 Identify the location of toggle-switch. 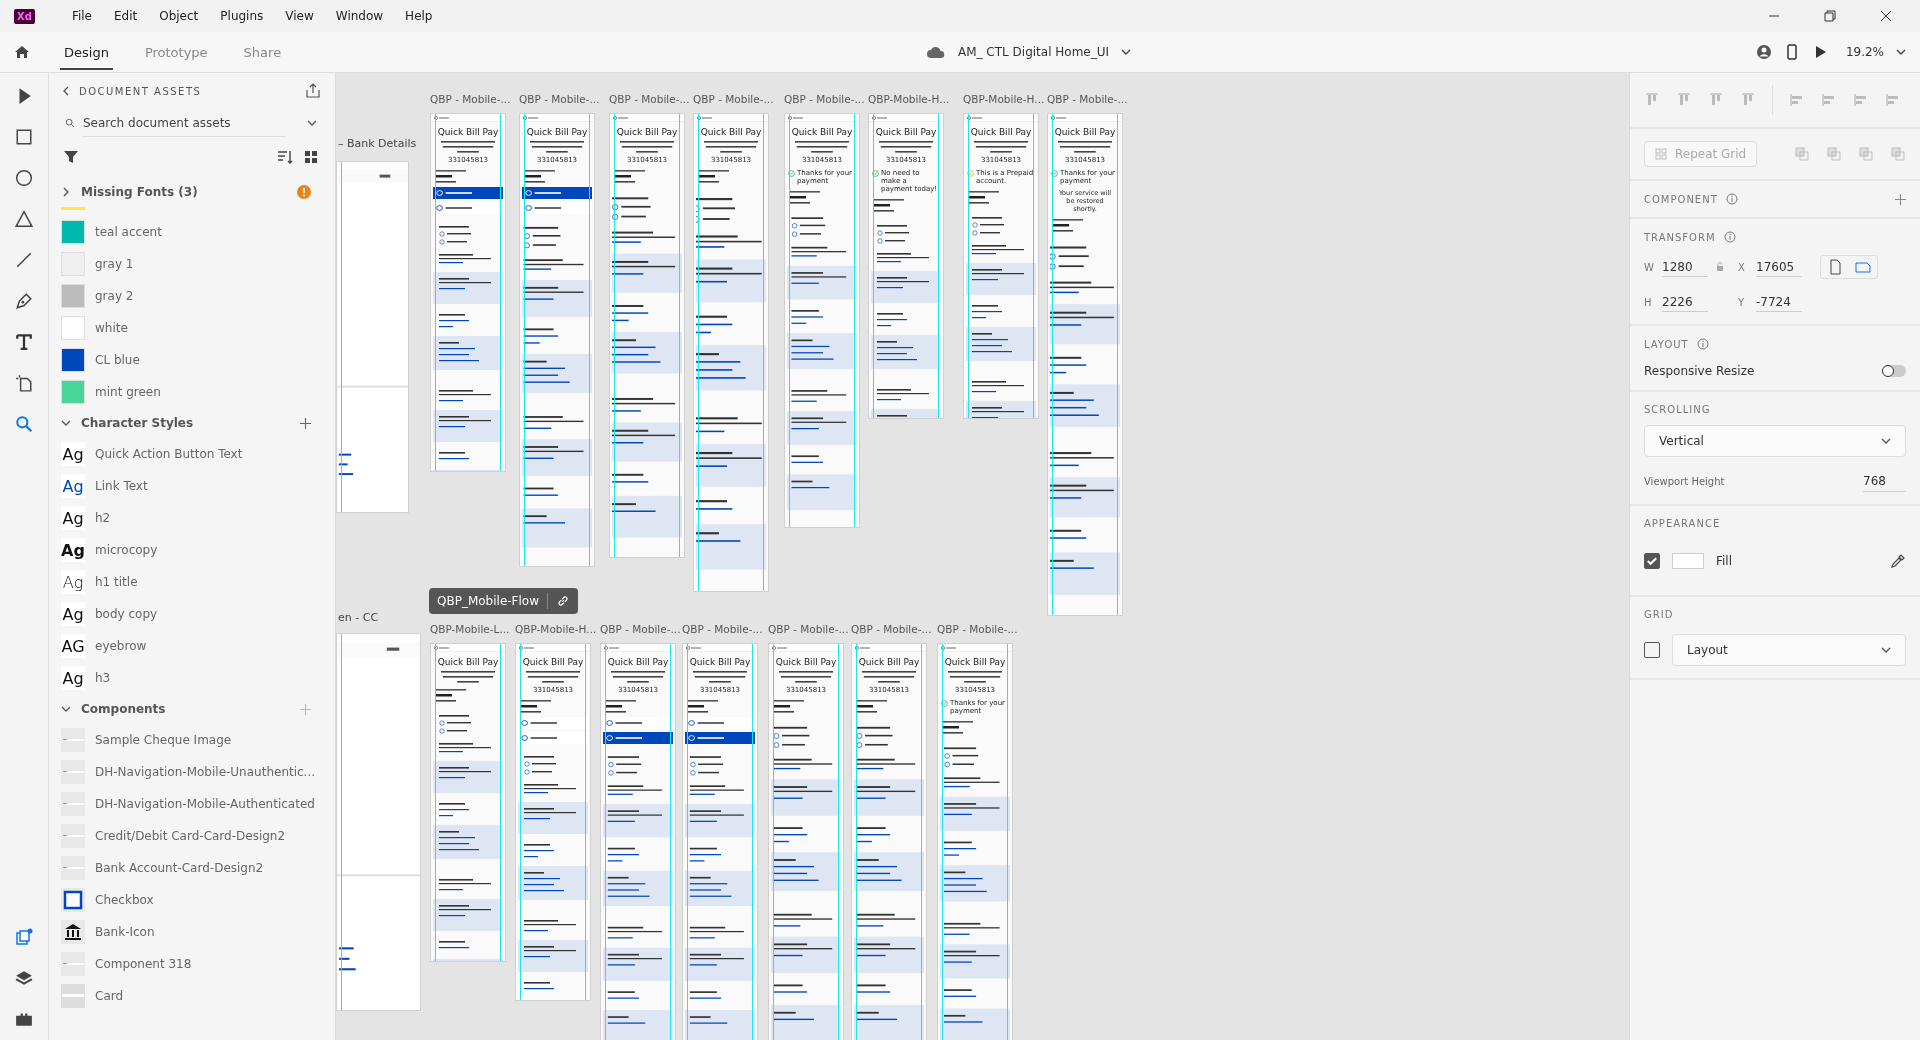
(1894, 371).